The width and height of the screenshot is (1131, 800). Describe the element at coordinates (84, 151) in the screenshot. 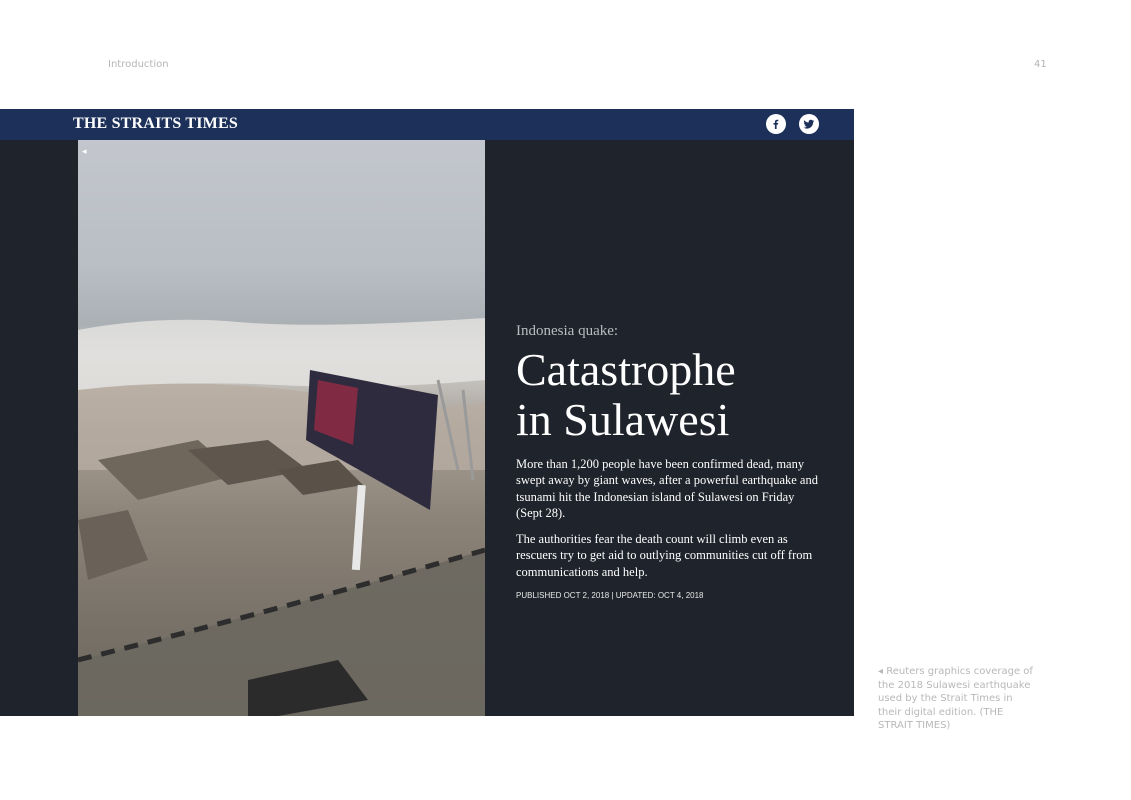

I see `back-arrow-icon: ◂` at that location.